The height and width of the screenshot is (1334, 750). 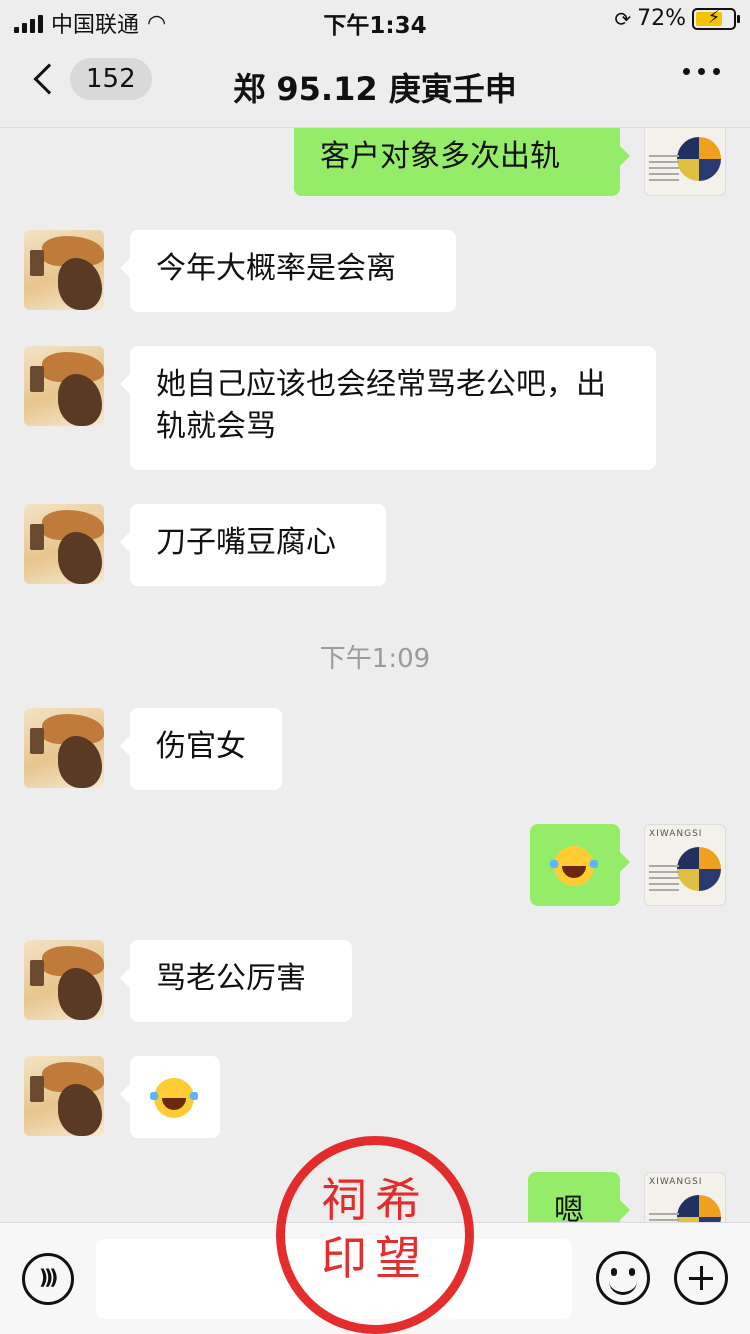 I want to click on status-right: ⟳ 72% ⚡, so click(x=677, y=18).